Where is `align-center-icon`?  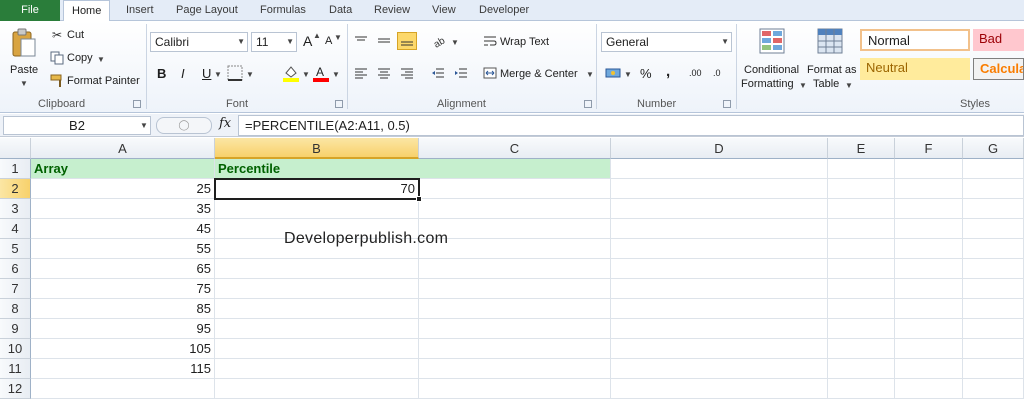
align-center-icon is located at coordinates (384, 73).